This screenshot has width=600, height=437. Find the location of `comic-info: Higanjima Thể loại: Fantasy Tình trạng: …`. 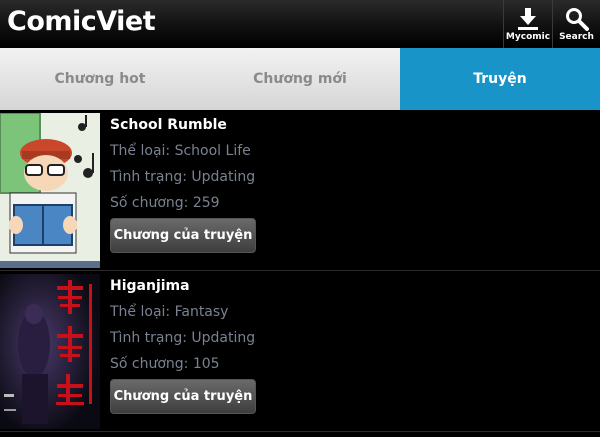

comic-info: Higanjima Thể loại: Fantasy Tình trạng: … is located at coordinates (182, 329).